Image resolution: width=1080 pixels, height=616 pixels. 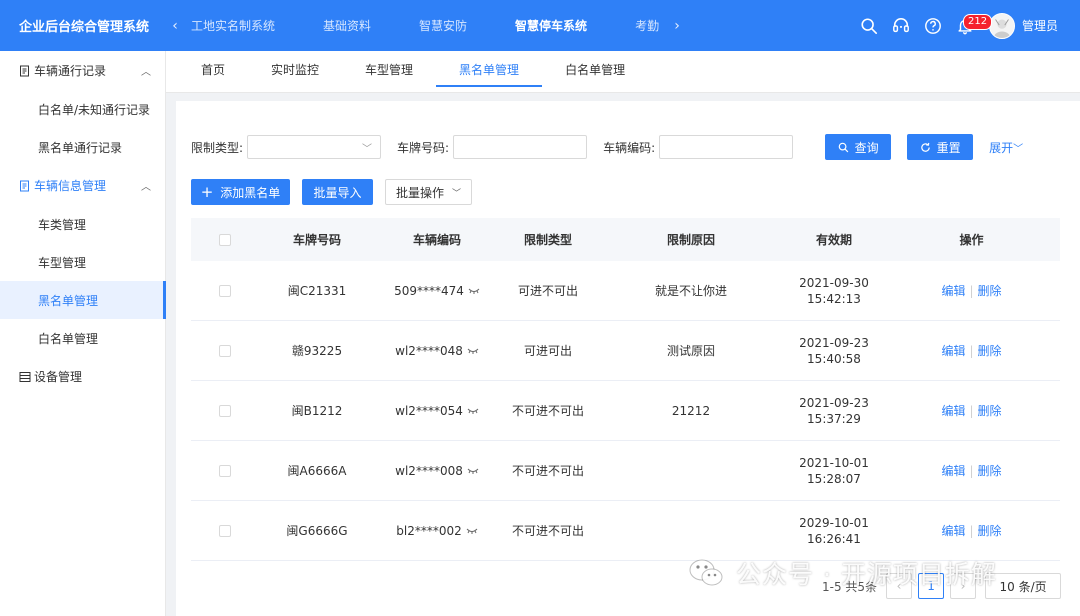 I want to click on sidebar-item-vehicle-class: 车类管理, so click(x=82, y=224).